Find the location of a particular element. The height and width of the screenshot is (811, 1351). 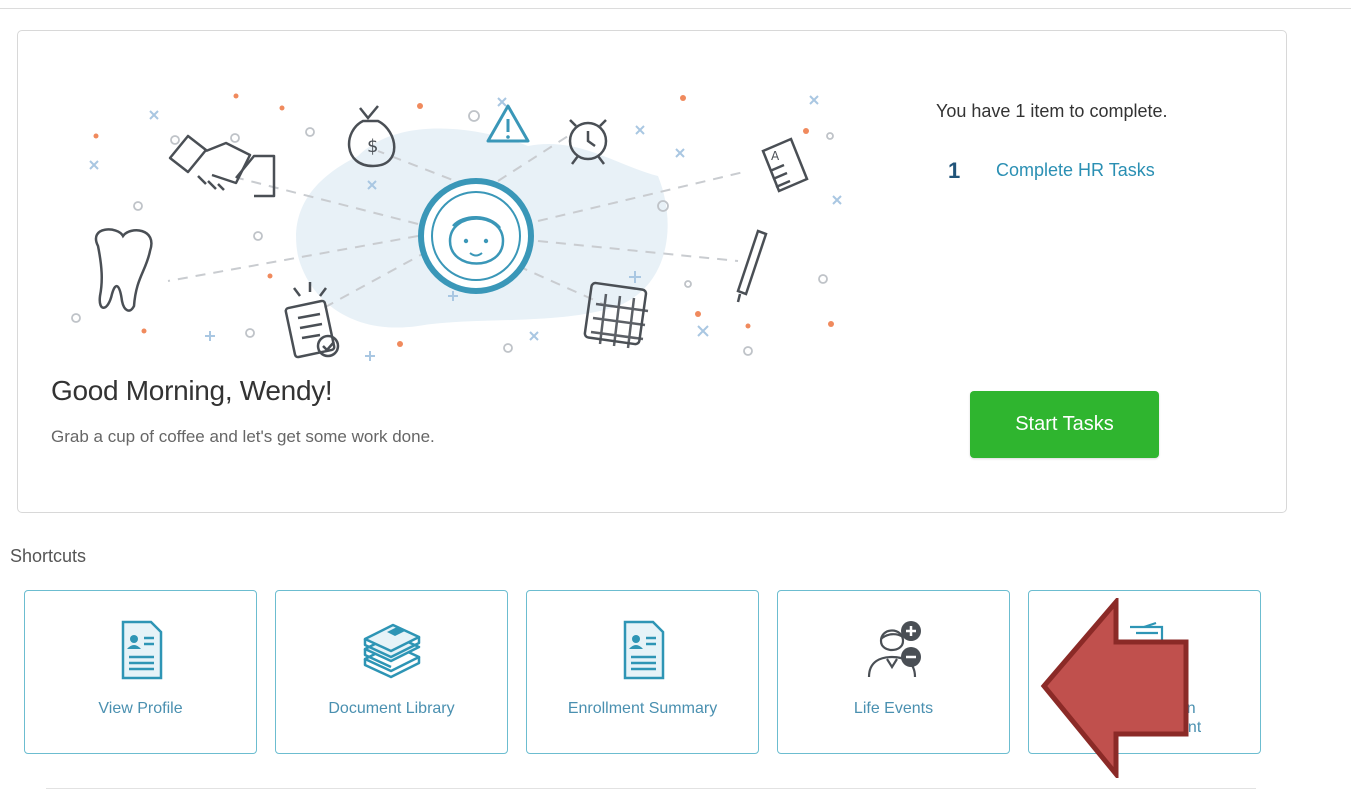

shortcut-document-library: Document Library is located at coordinates (391, 672).